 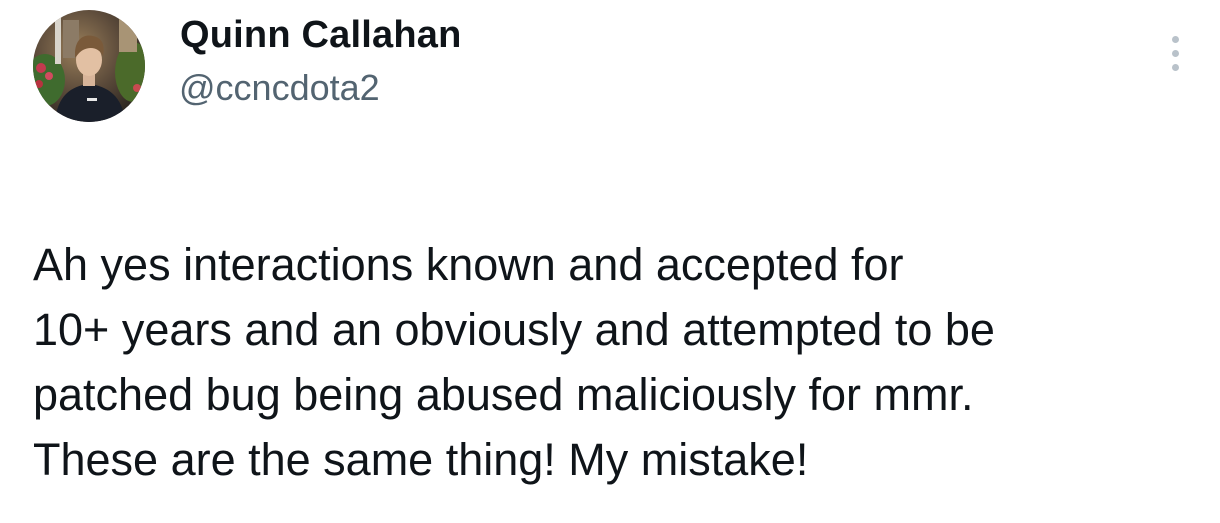 I want to click on avatar, so click(x=89, y=66).